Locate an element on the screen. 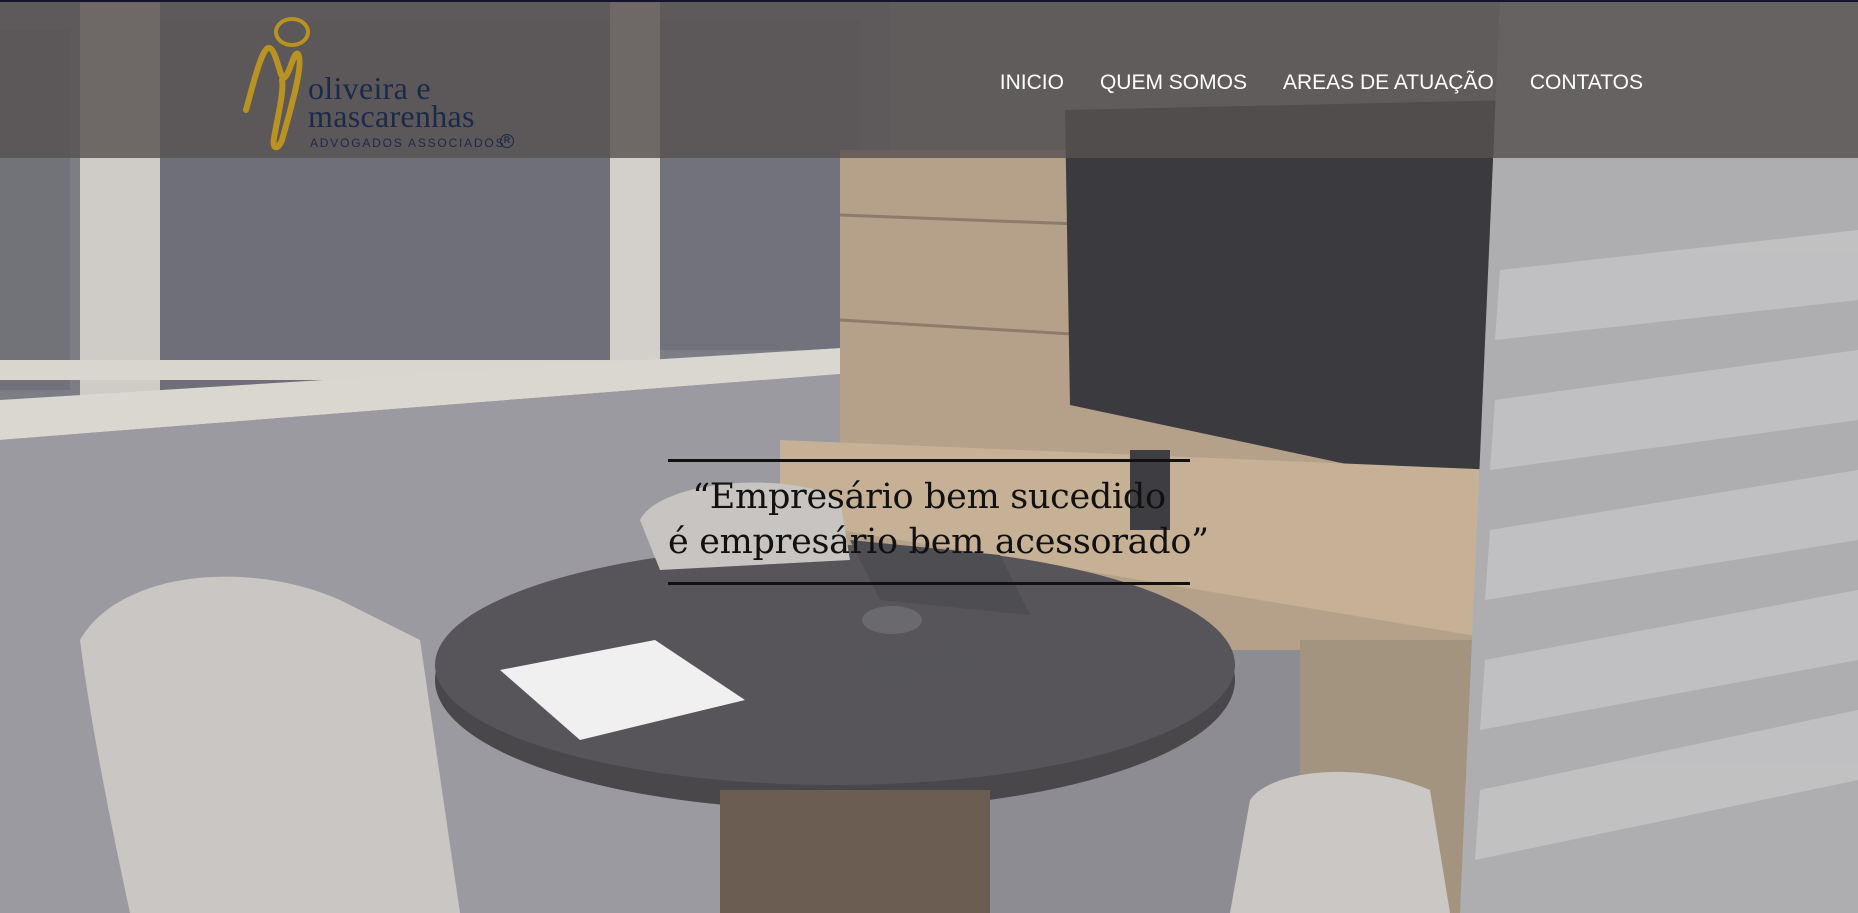 The image size is (1858, 913). logo-monogram-icon is located at coordinates (276, 84).